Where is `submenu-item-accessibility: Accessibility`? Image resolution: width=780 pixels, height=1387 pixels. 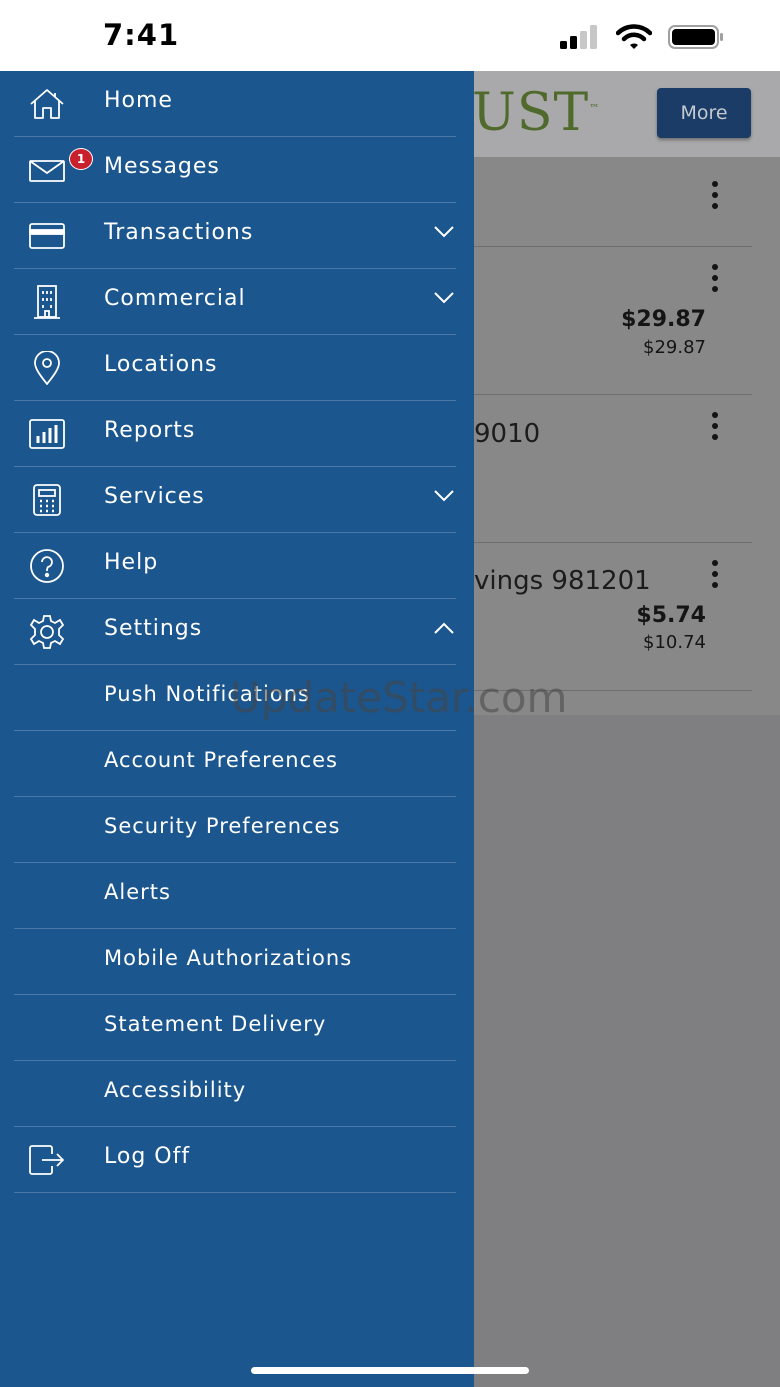 submenu-item-accessibility: Accessibility is located at coordinates (235, 1094).